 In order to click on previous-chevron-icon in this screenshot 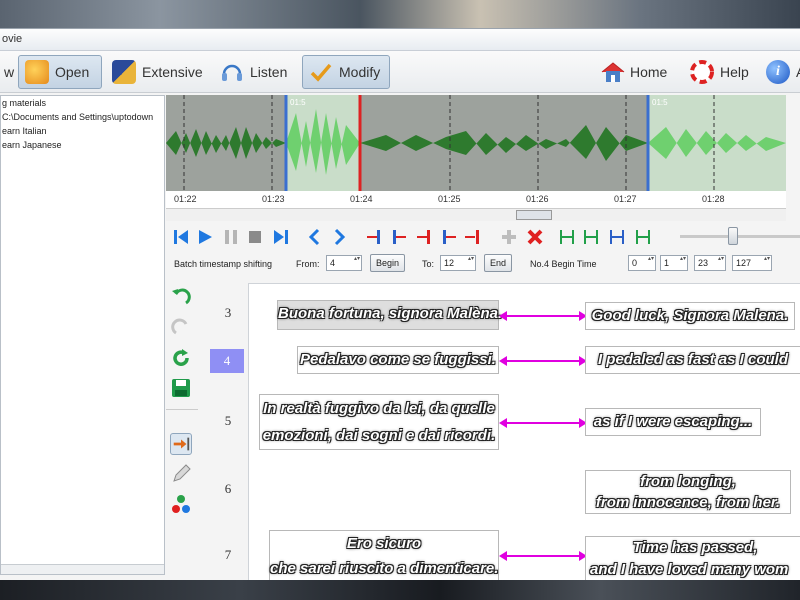, I will do `click(315, 237)`.